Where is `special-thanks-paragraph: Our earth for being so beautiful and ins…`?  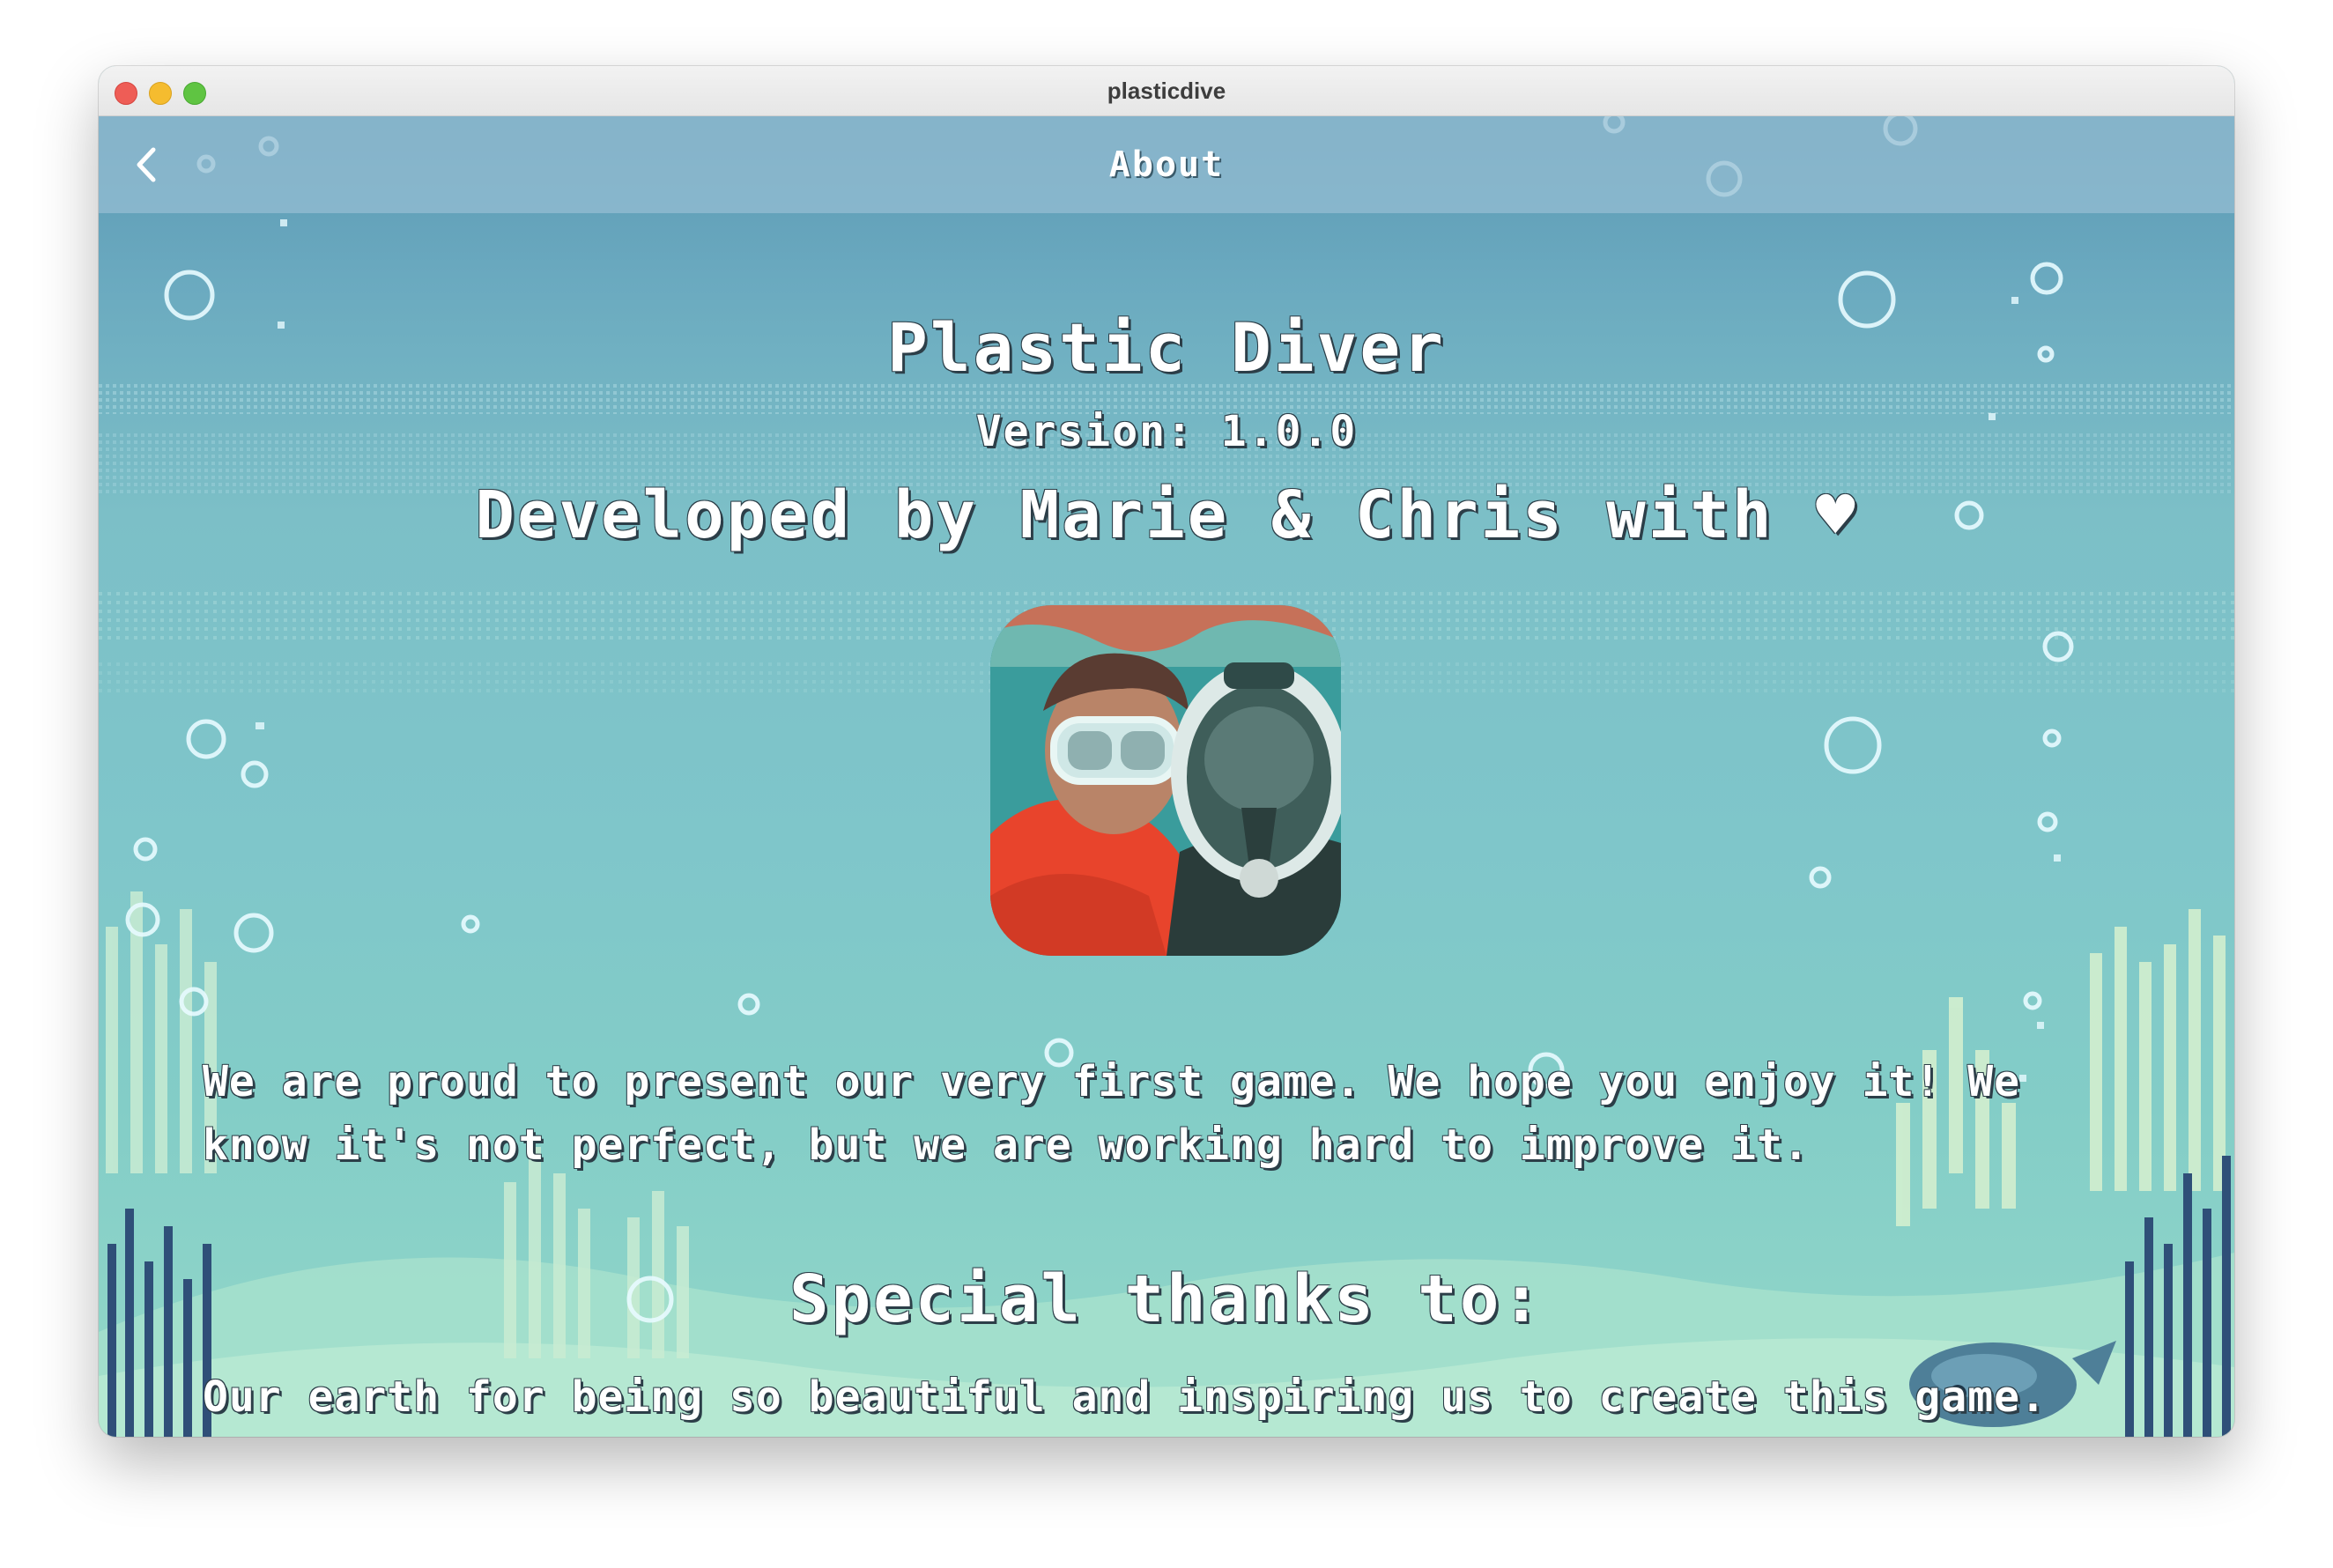 special-thanks-paragraph: Our earth for being so beautiful and ins… is located at coordinates (1125, 1404).